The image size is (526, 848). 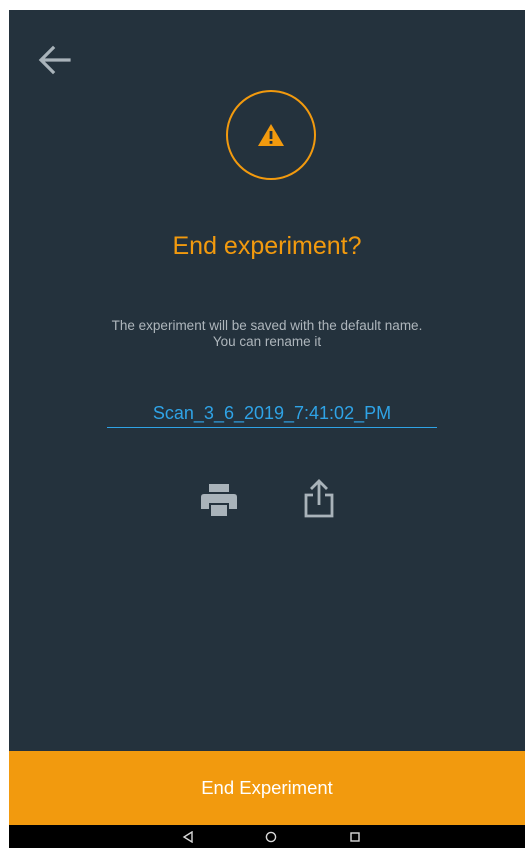 I want to click on nav-back-icon, so click(x=187, y=836).